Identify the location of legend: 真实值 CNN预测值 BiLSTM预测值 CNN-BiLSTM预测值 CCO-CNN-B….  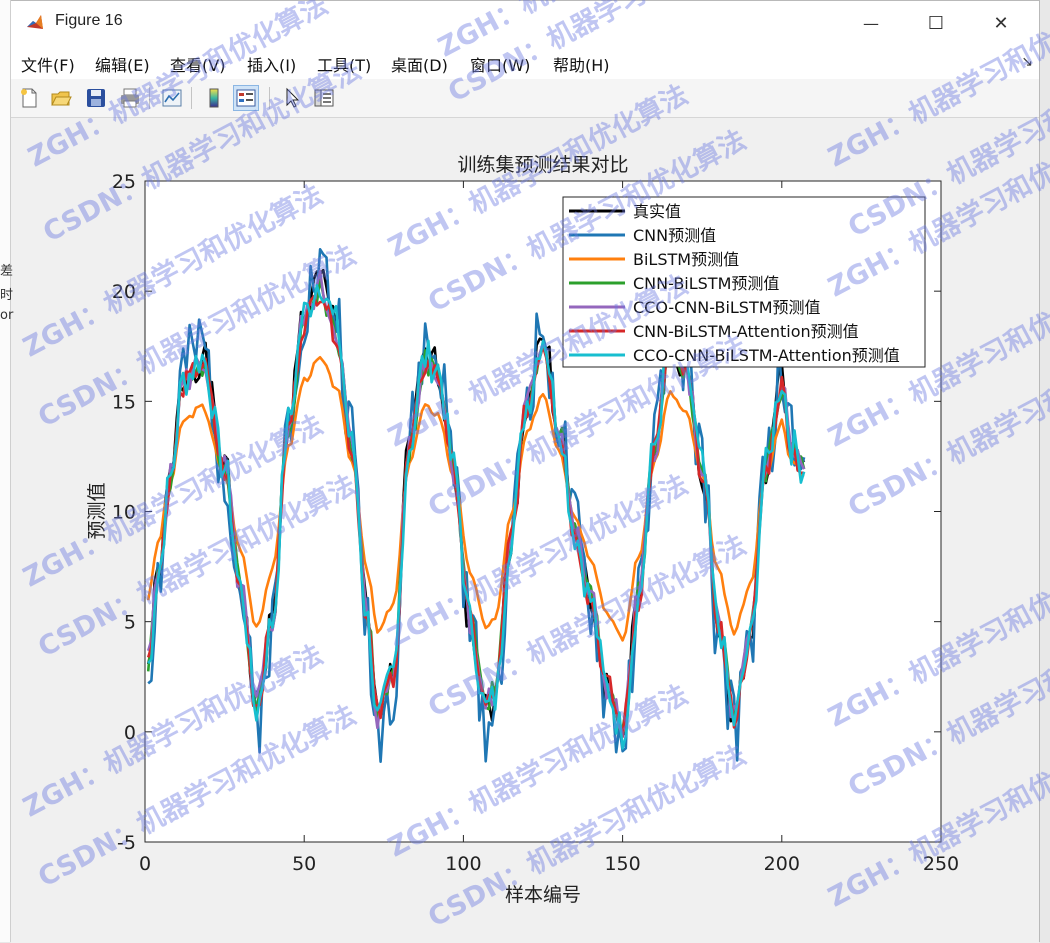
(744, 282).